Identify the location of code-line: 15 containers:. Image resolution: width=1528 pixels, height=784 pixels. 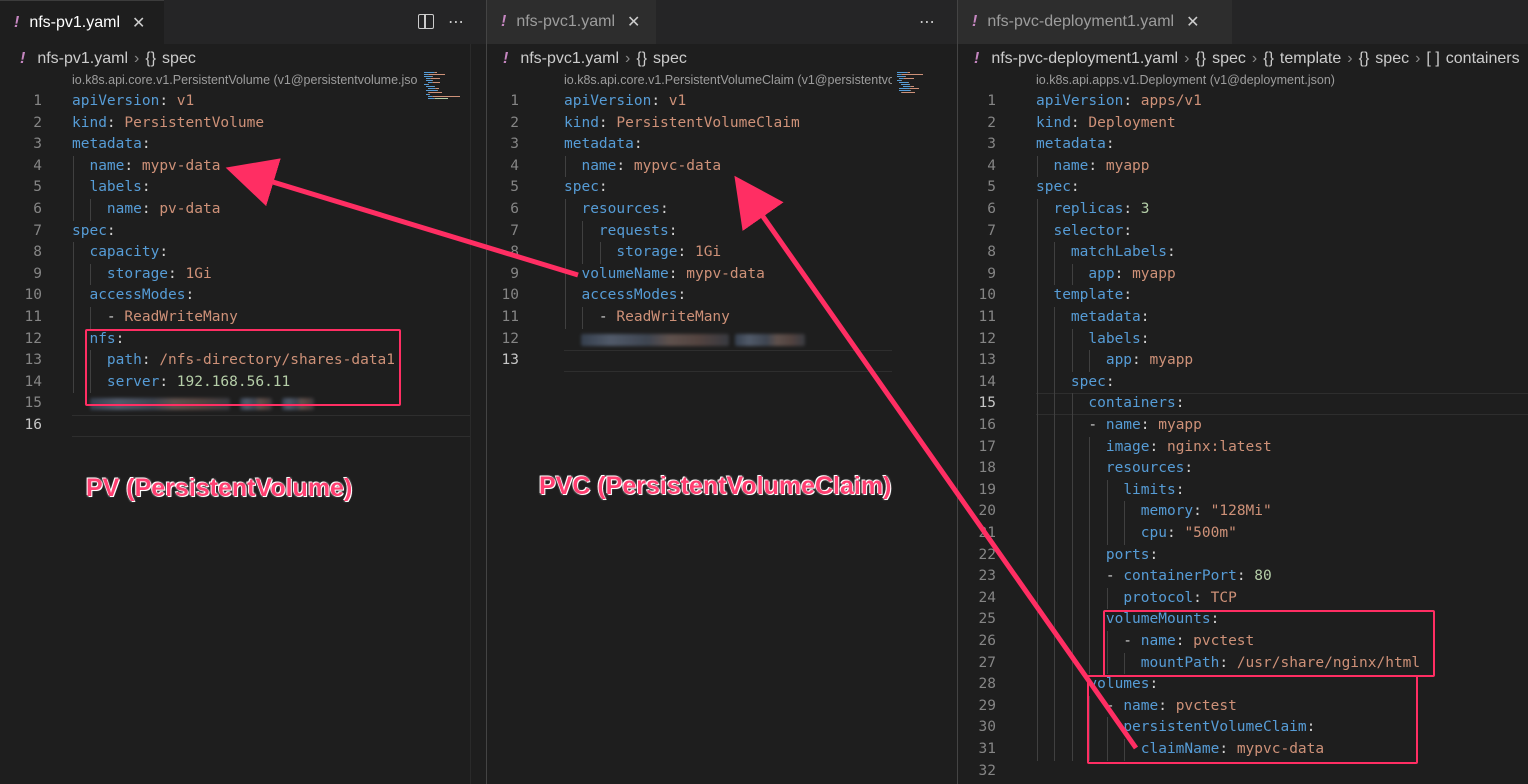
(1243, 404).